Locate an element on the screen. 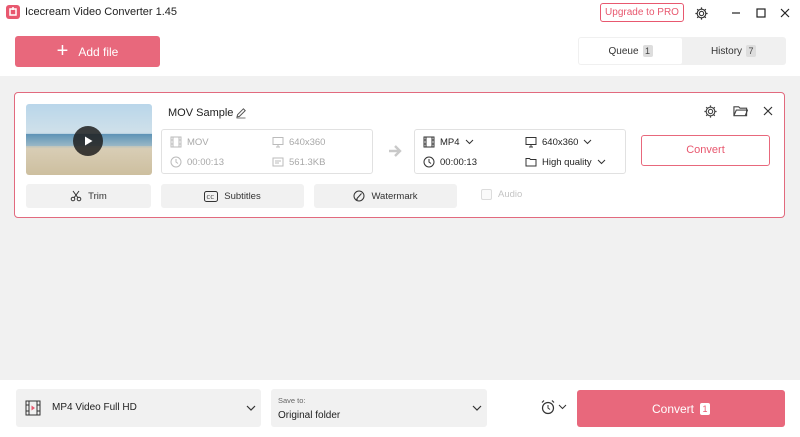 This screenshot has width=800, height=437. item-convert-button: Convert is located at coordinates (705, 150).